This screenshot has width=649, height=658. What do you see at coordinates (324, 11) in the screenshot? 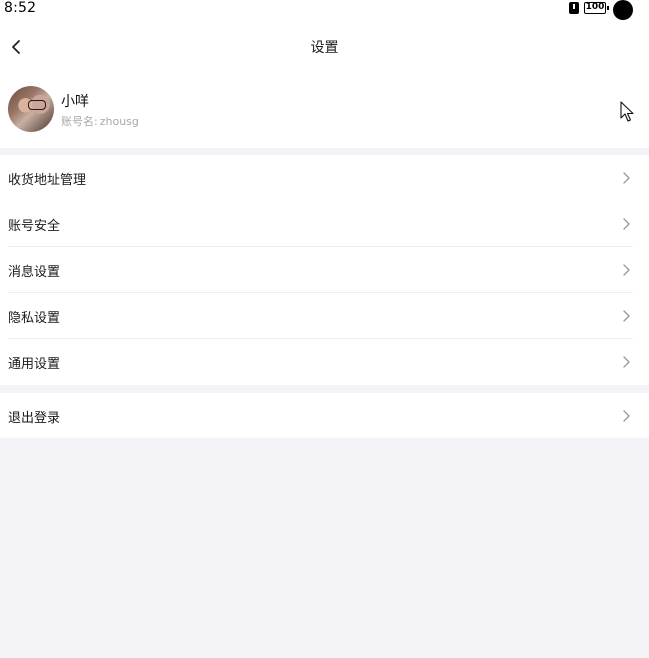
I see `status-bar: 8:52 100` at bounding box center [324, 11].